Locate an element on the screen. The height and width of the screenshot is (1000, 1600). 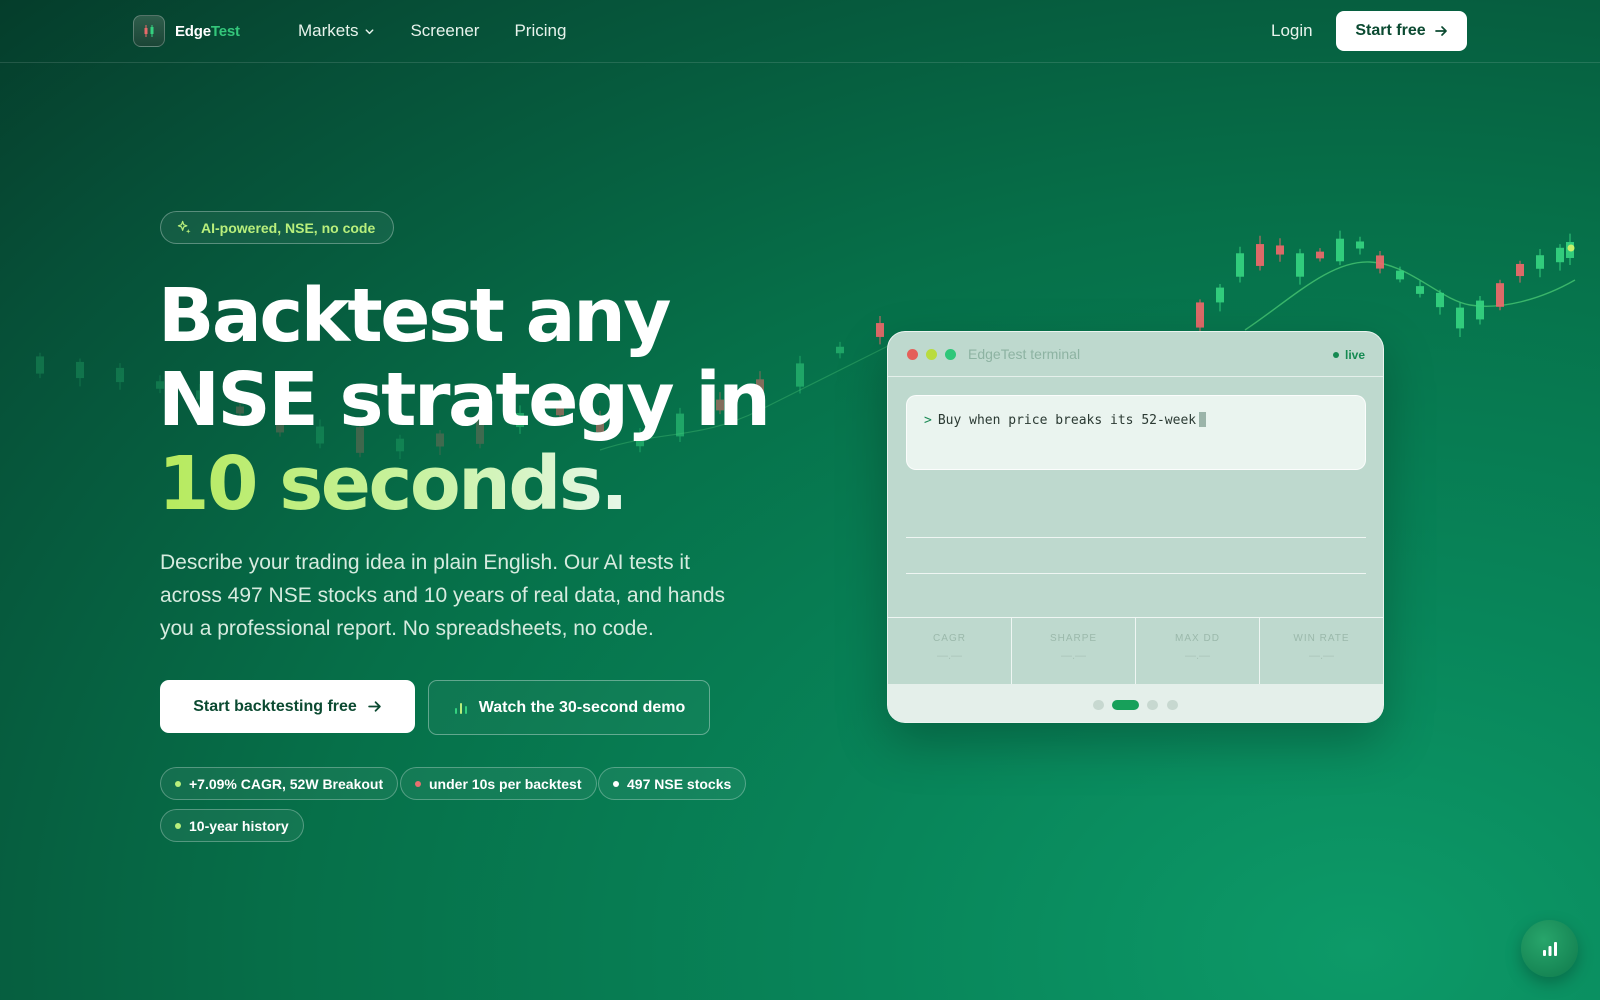
hero-badge: AI-powered, NSE, no code is located at coordinates (277, 227).